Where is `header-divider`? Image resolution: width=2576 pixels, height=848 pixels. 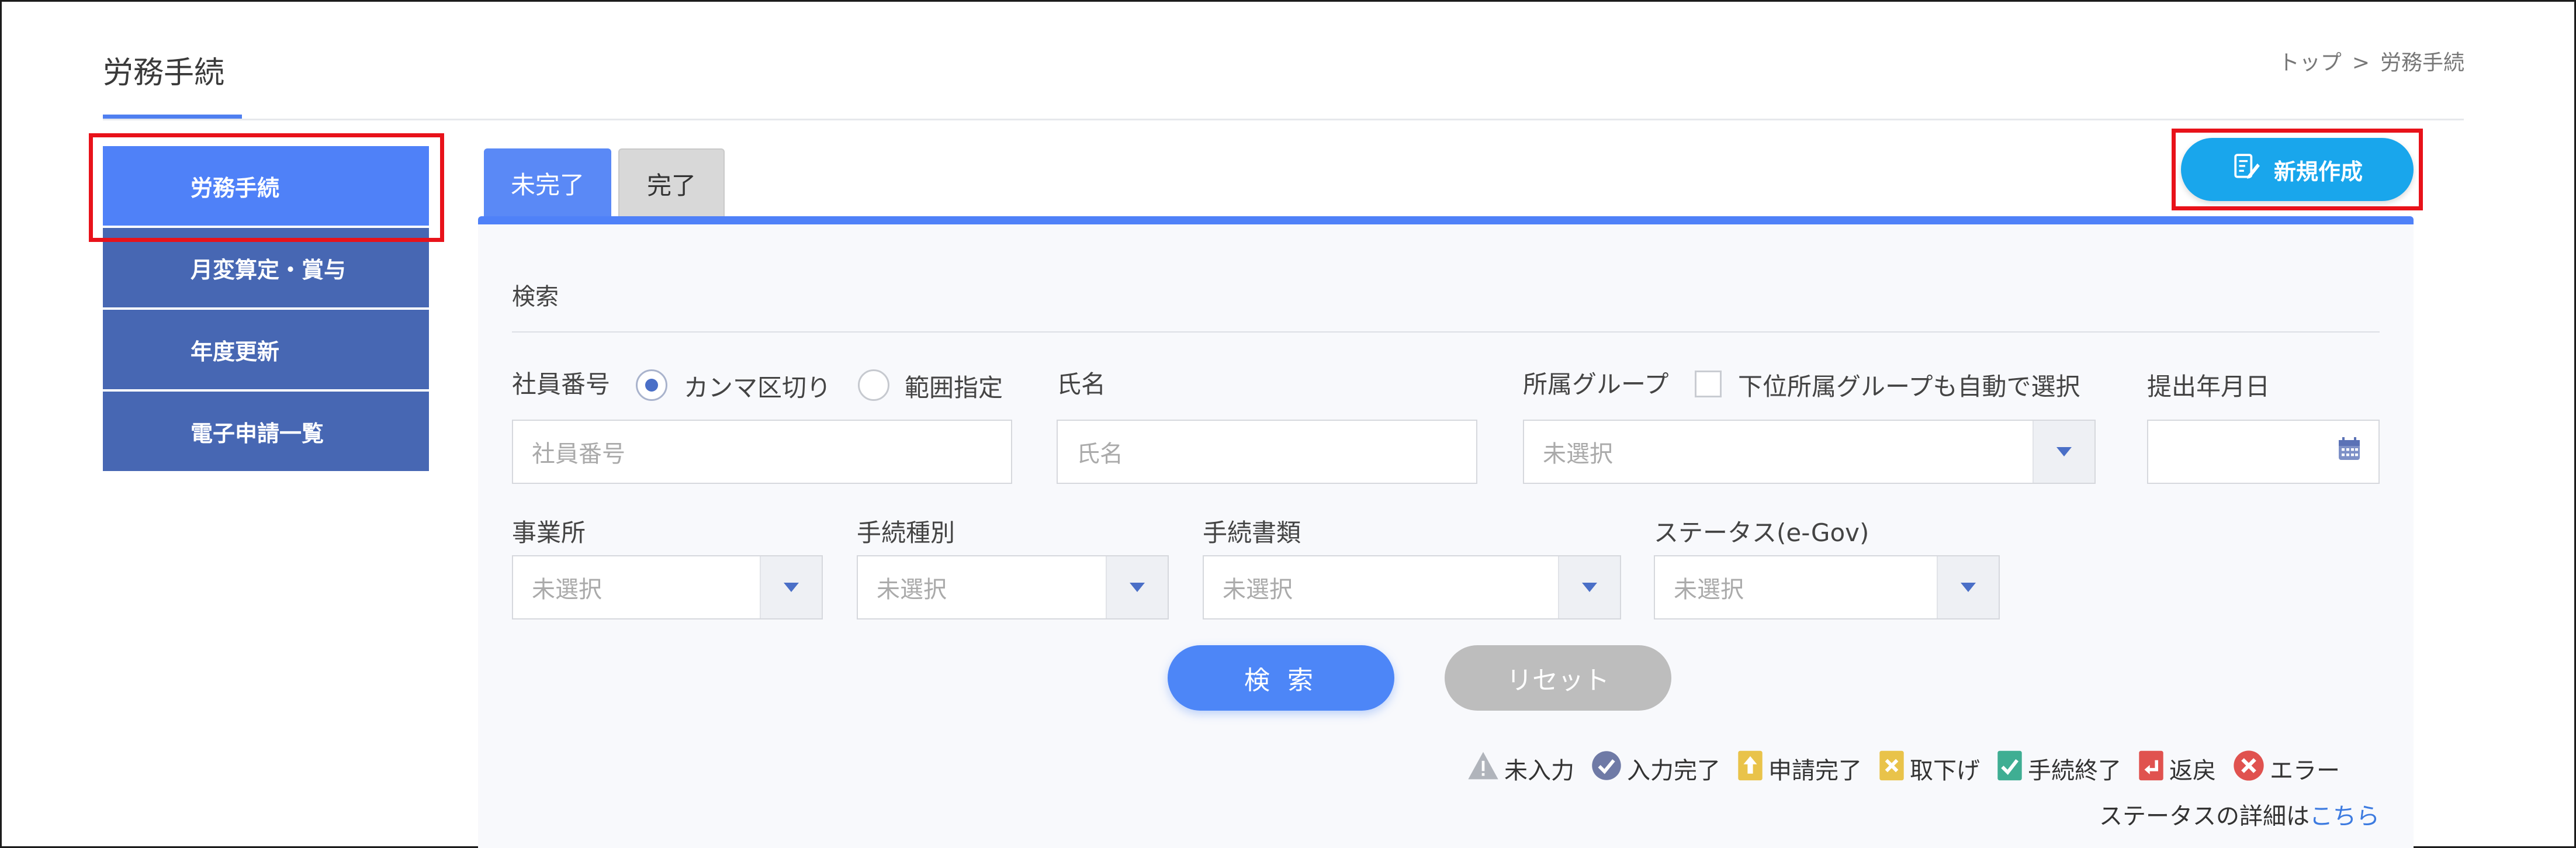 header-divider is located at coordinates (1284, 119).